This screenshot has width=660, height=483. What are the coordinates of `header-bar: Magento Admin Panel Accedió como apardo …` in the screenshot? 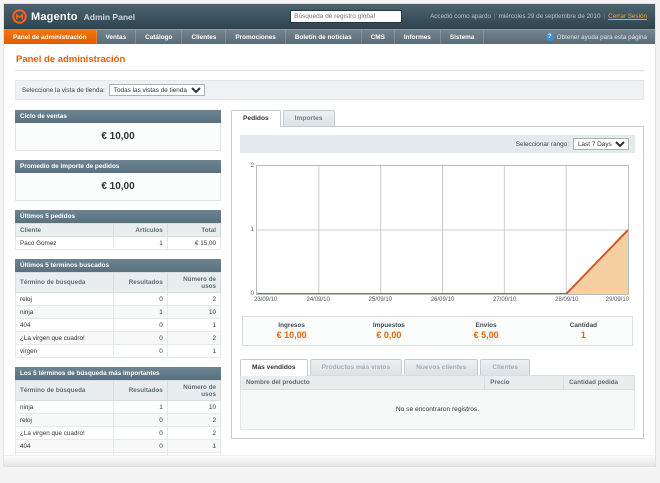 It's located at (329, 16).